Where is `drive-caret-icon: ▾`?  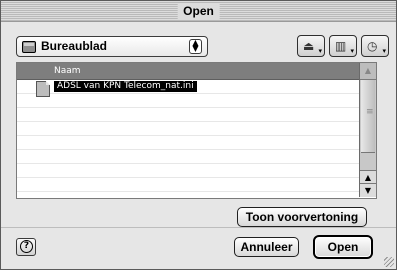 drive-caret-icon: ▾ is located at coordinates (320, 51).